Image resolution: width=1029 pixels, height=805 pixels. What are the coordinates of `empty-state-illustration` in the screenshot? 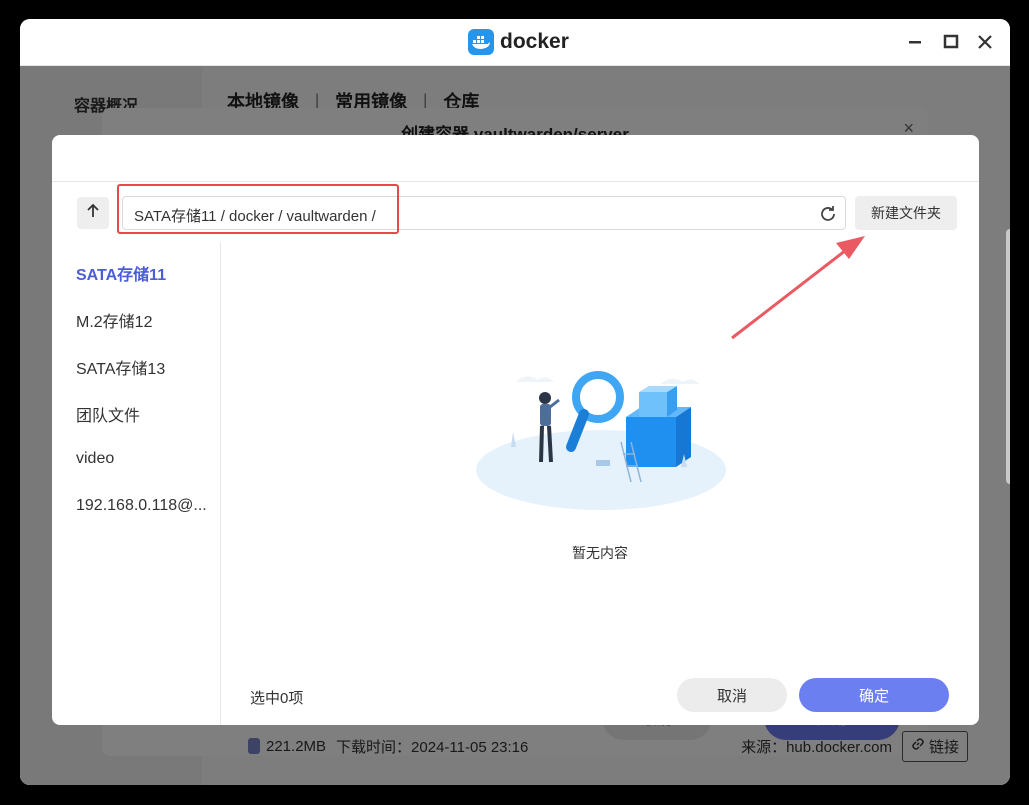 It's located at (601, 437).